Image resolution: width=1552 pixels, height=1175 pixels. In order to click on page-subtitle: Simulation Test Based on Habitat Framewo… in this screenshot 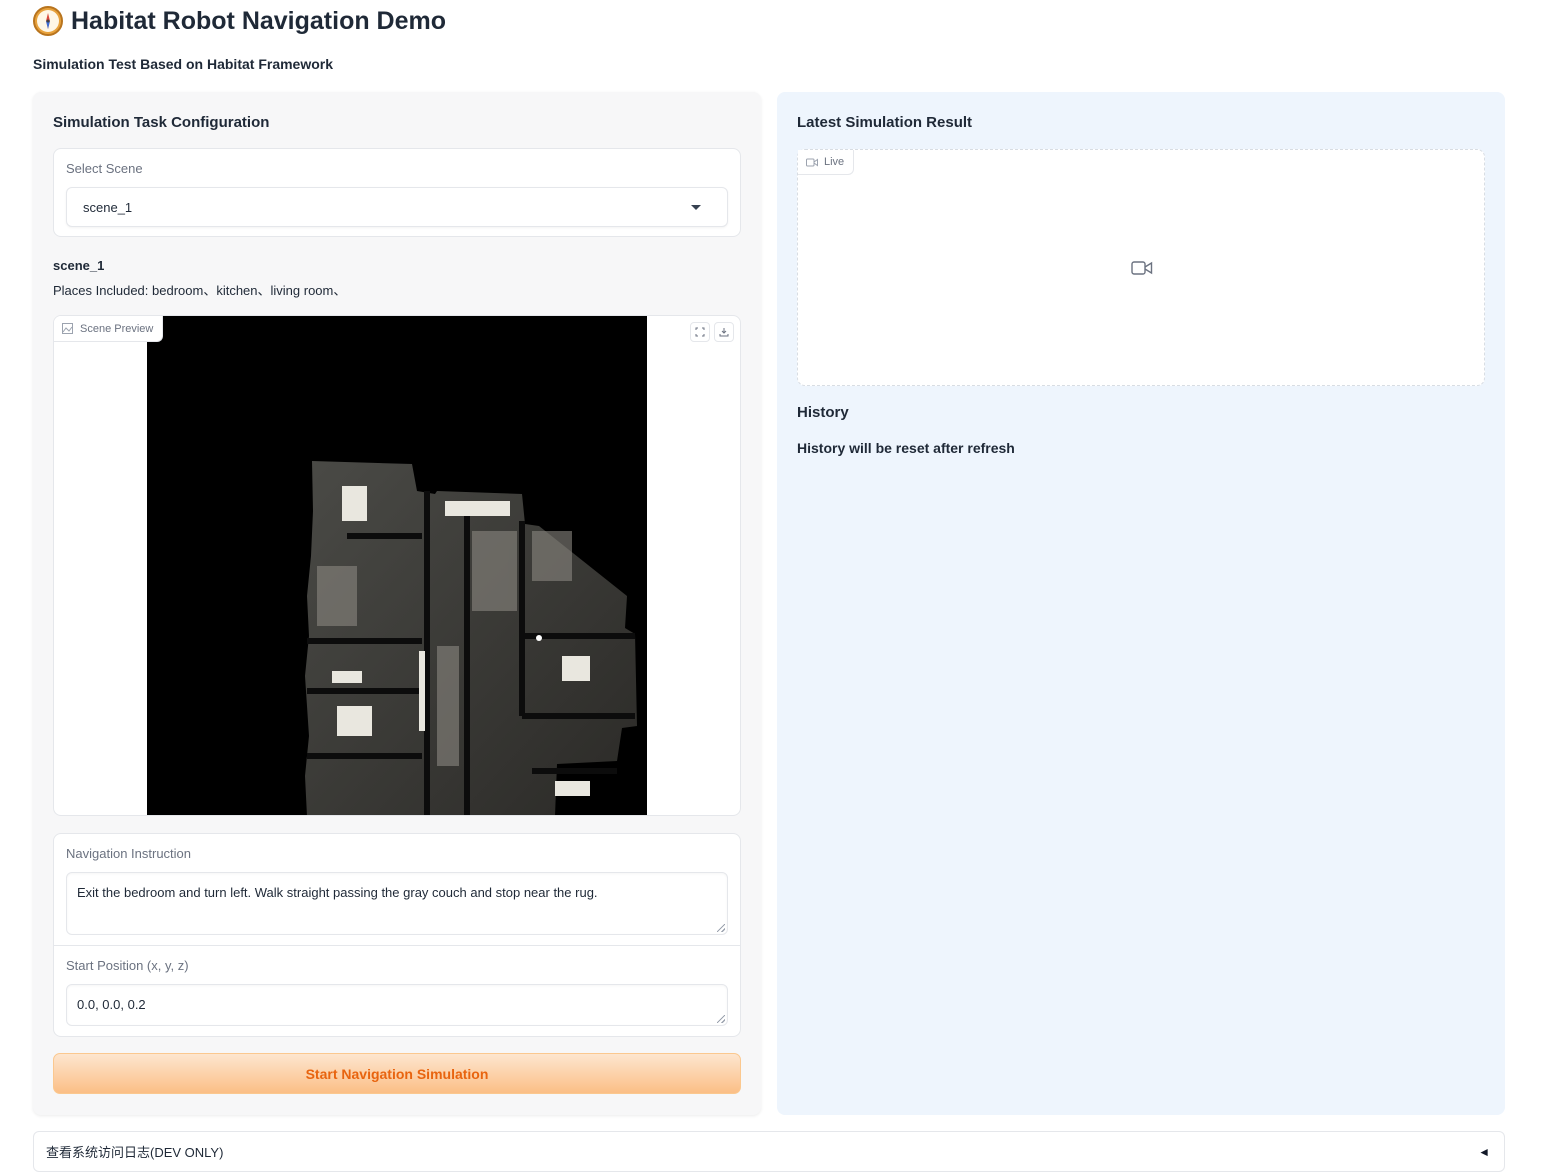, I will do `click(183, 64)`.